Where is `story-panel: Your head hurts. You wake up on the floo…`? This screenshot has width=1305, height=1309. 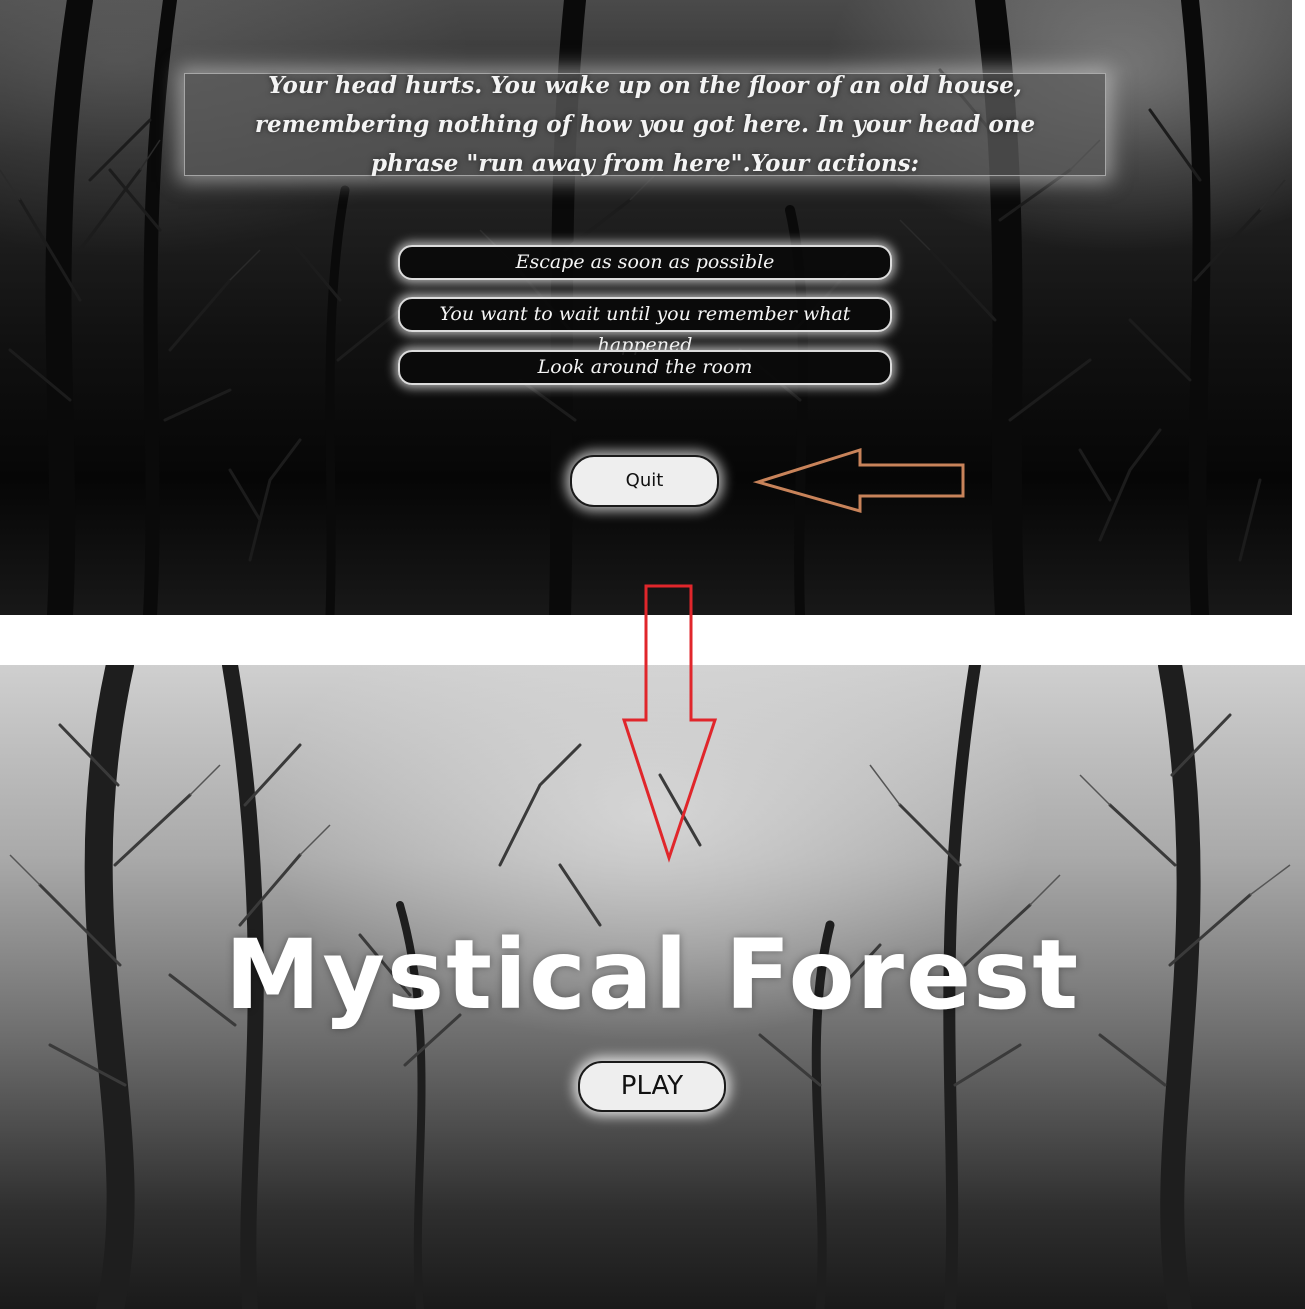
story-panel: Your head hurts. You wake up on the floo… is located at coordinates (645, 124).